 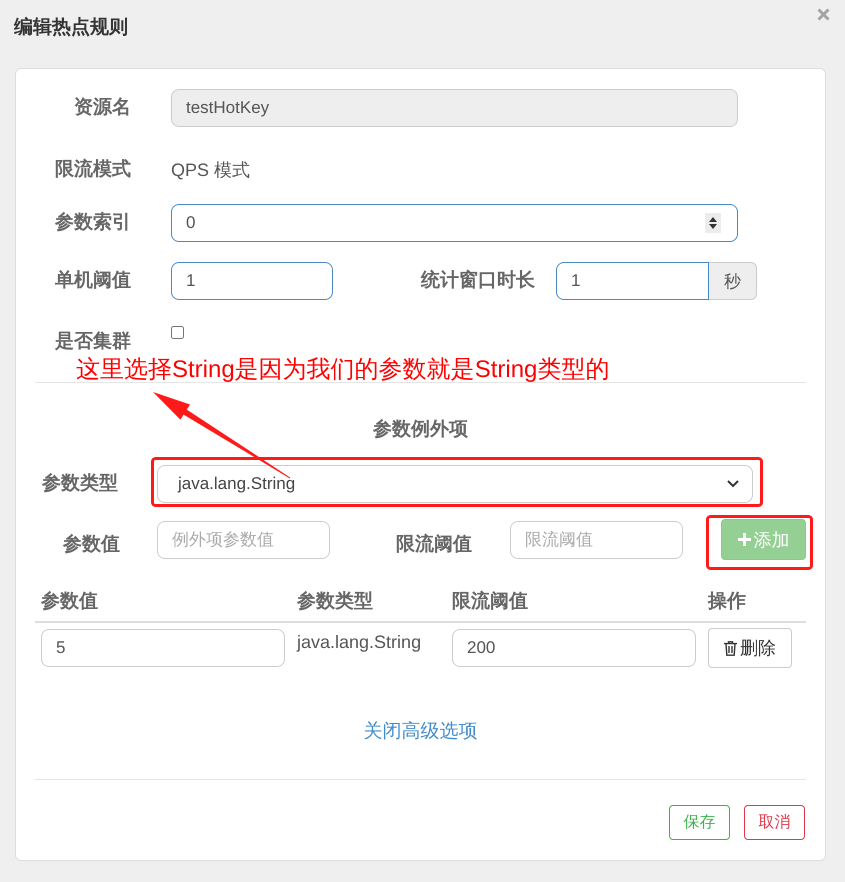 I want to click on spinner-icon, so click(x=713, y=223).